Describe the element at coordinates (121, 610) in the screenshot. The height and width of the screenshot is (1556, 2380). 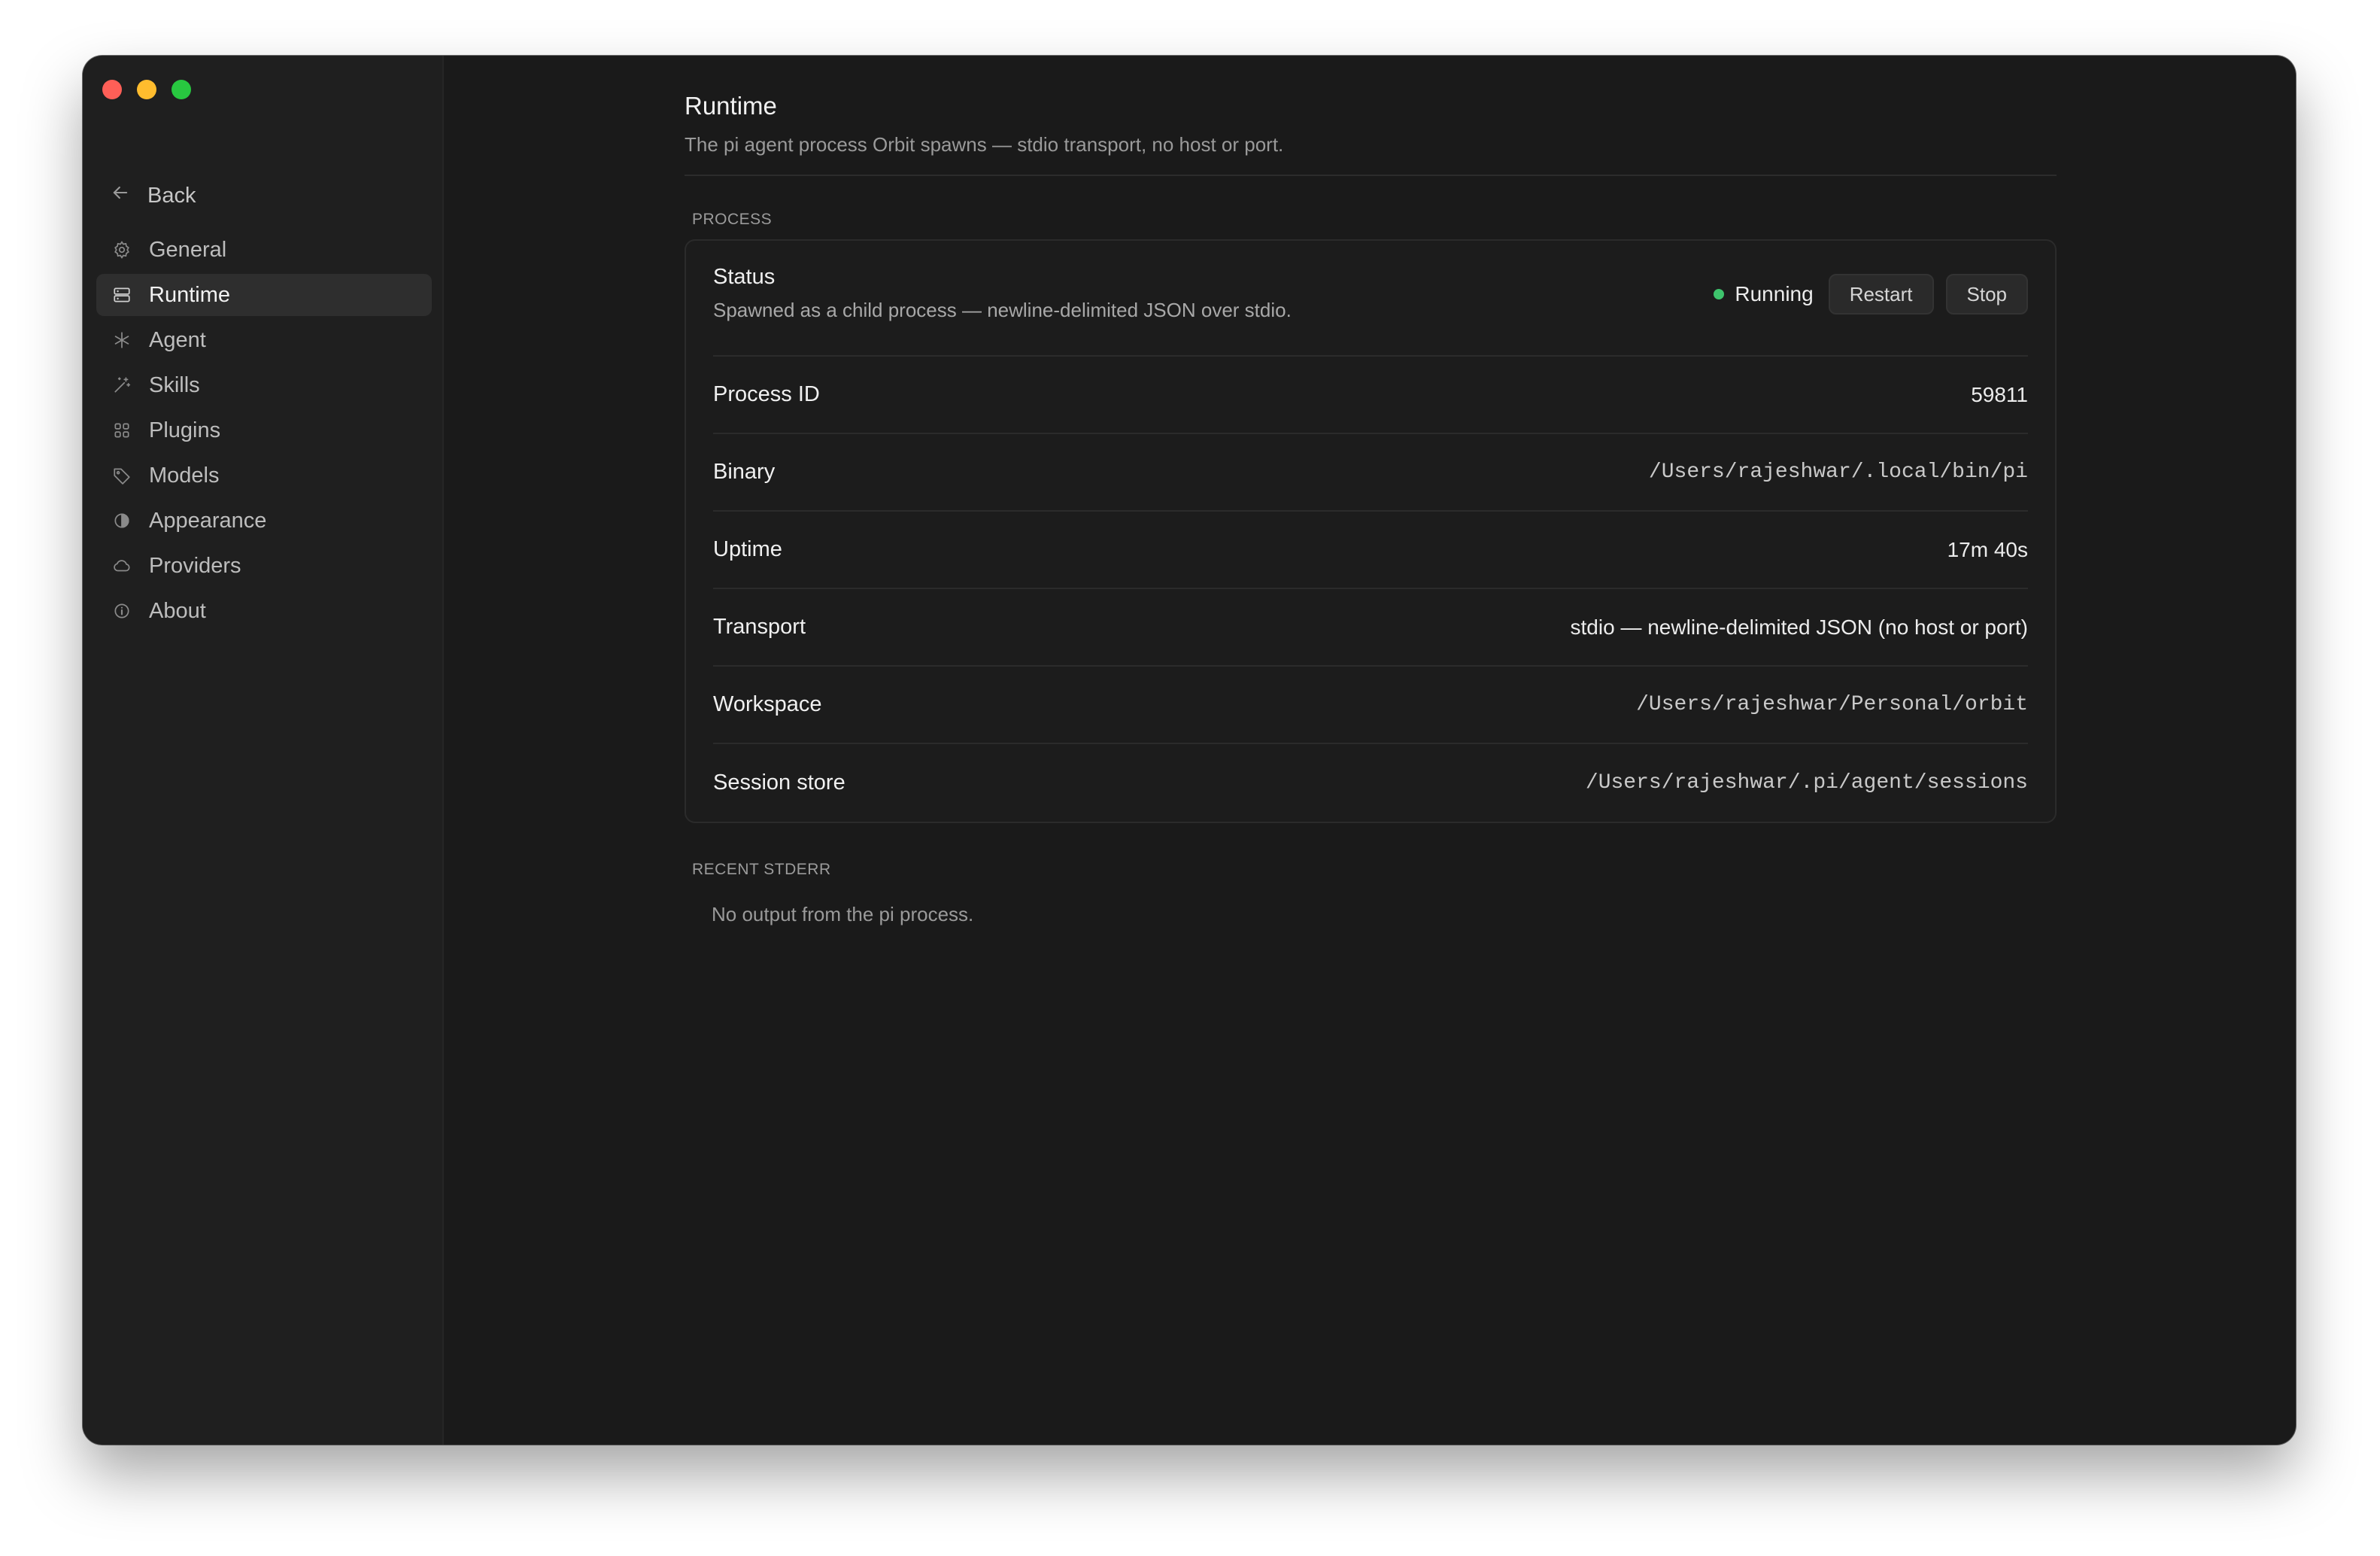
I see `info-icon` at that location.